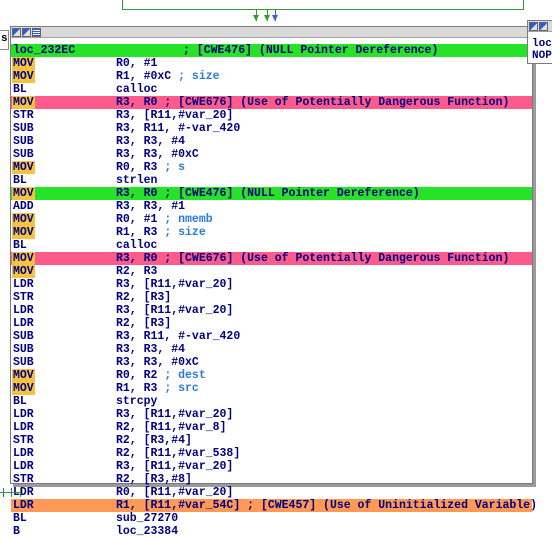  Describe the element at coordinates (150, 141) in the screenshot. I see `instruction-operands: R3, R3, #4` at that location.